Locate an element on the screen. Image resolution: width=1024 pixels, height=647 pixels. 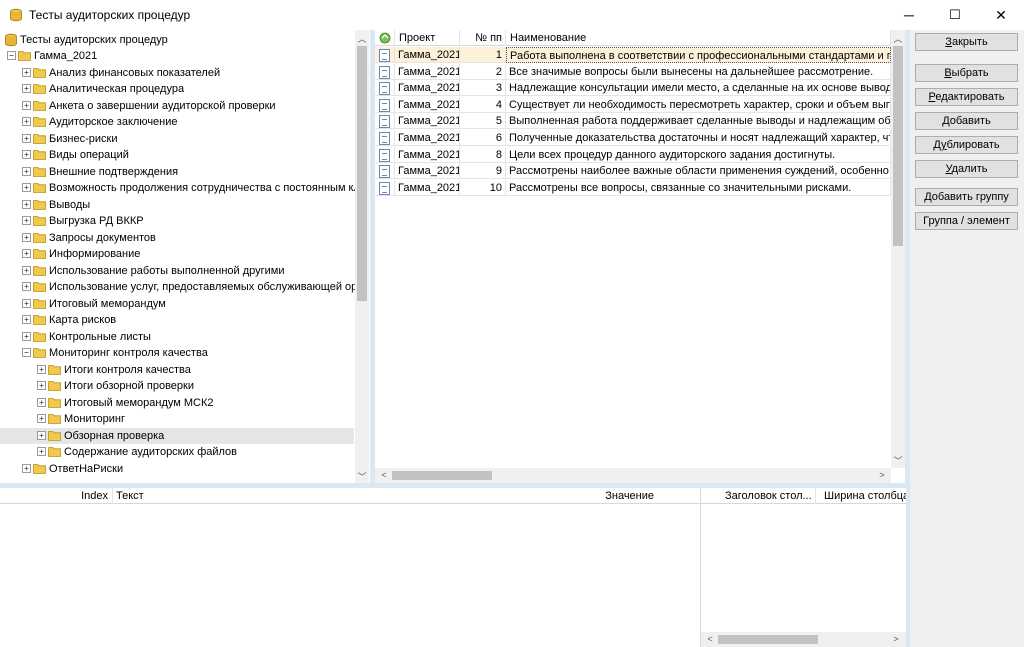
minimize-button: ─ is located at coordinates (909, 15).